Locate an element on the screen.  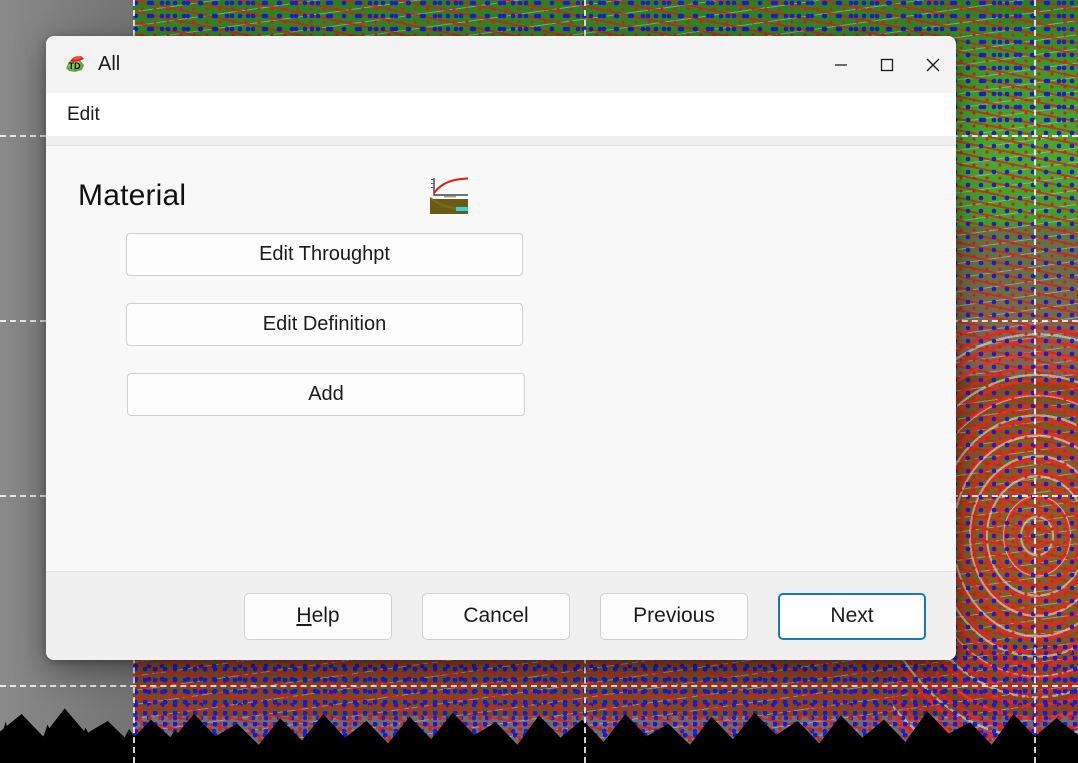
close-icon is located at coordinates (933, 64).